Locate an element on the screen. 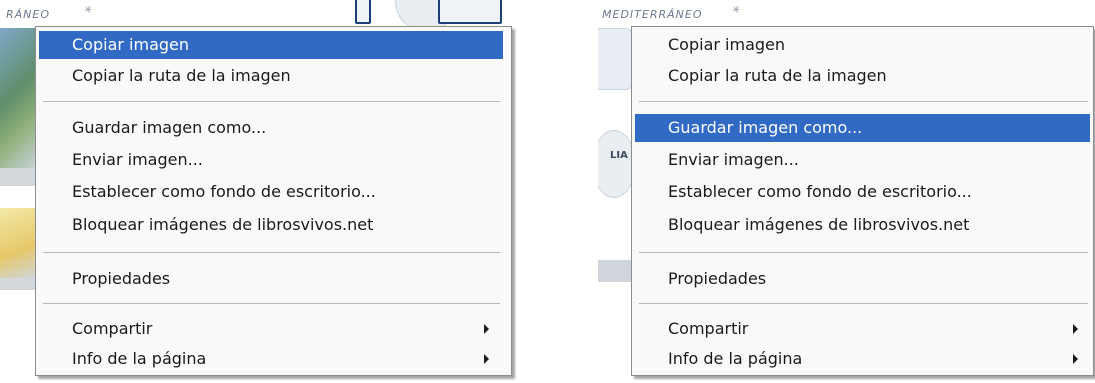 The image size is (1095, 383). background-diagram-image is located at coordinates (18, 243).